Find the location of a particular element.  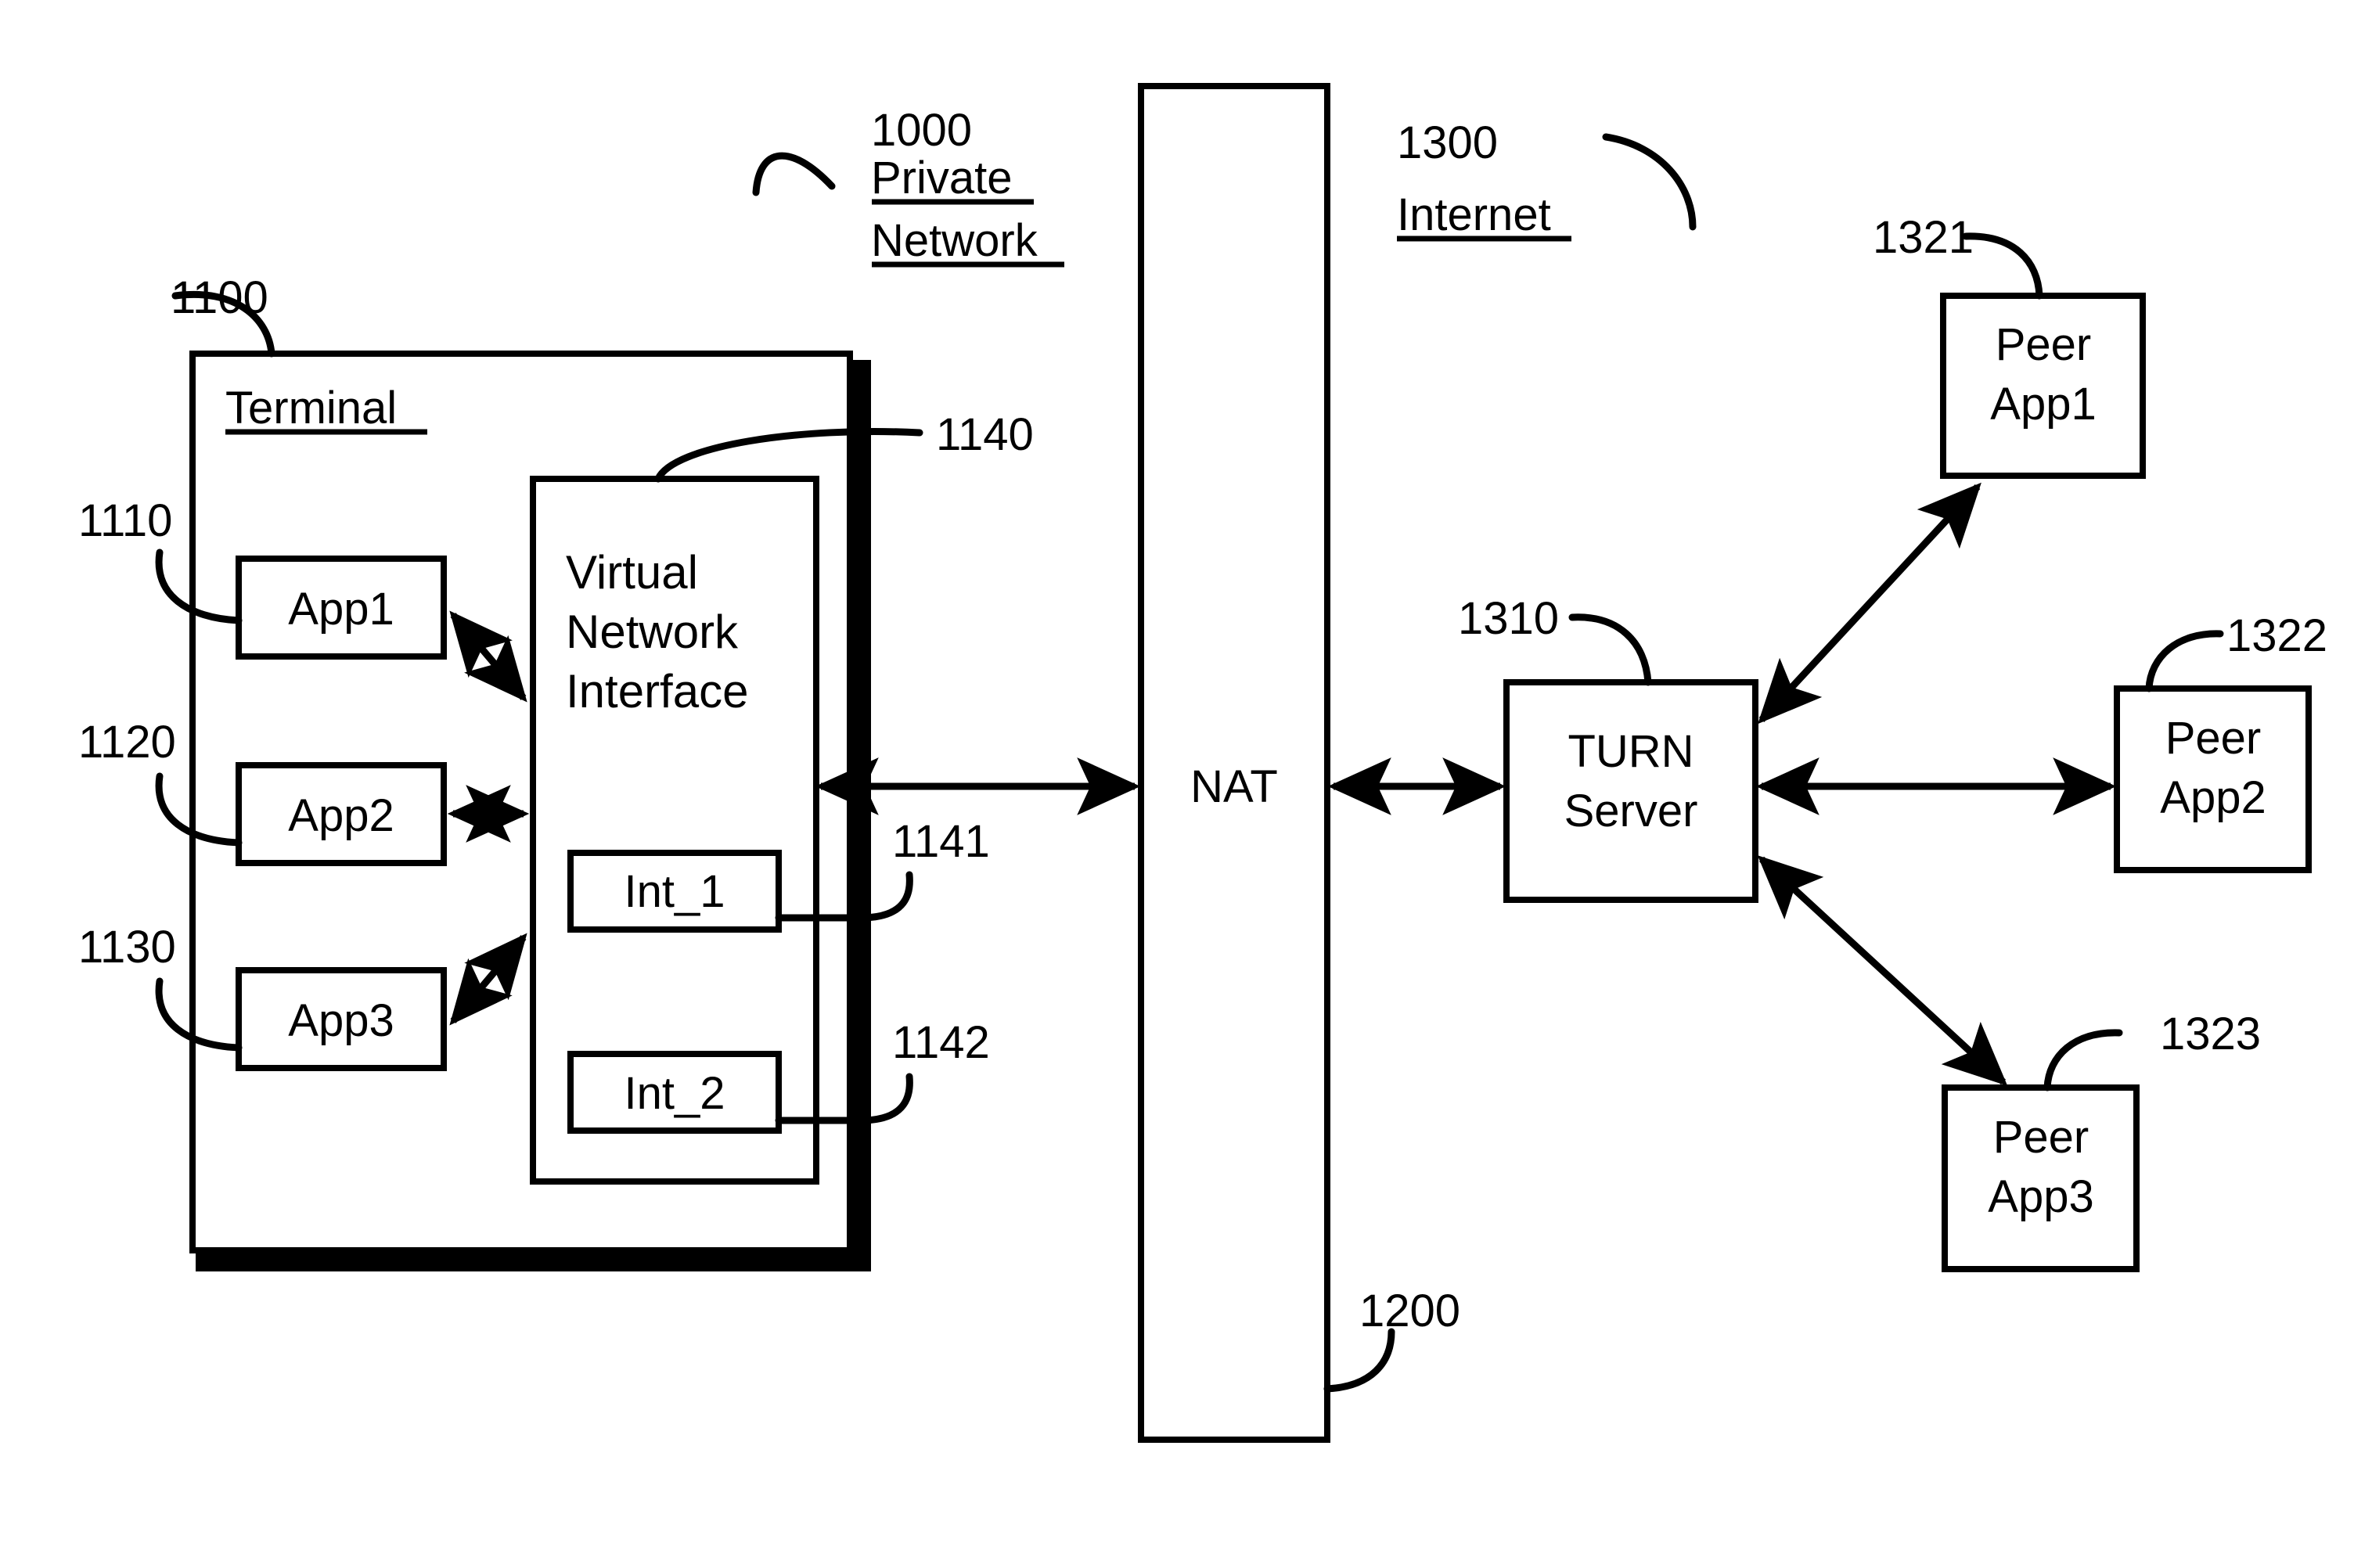

peer-app2-label-line1: Peer is located at coordinates (2214, 739).